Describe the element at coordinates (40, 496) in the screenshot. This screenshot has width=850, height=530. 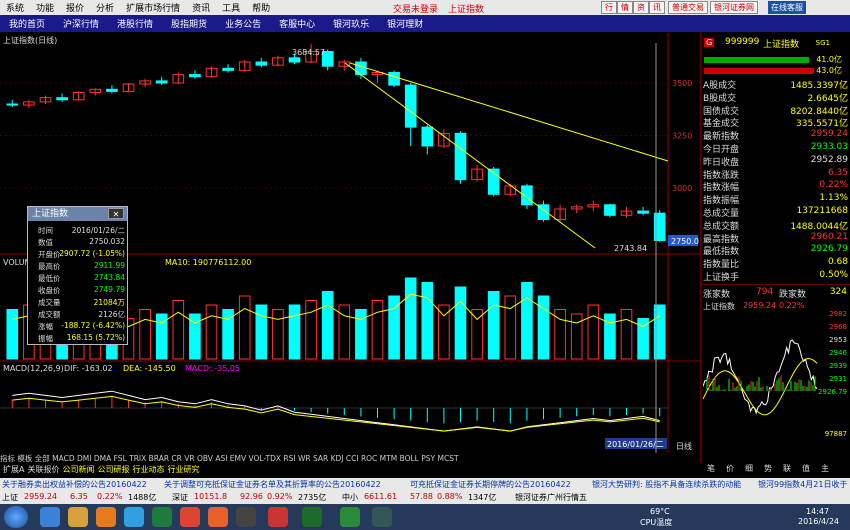
I see `idx-price: 2959.24` at that location.